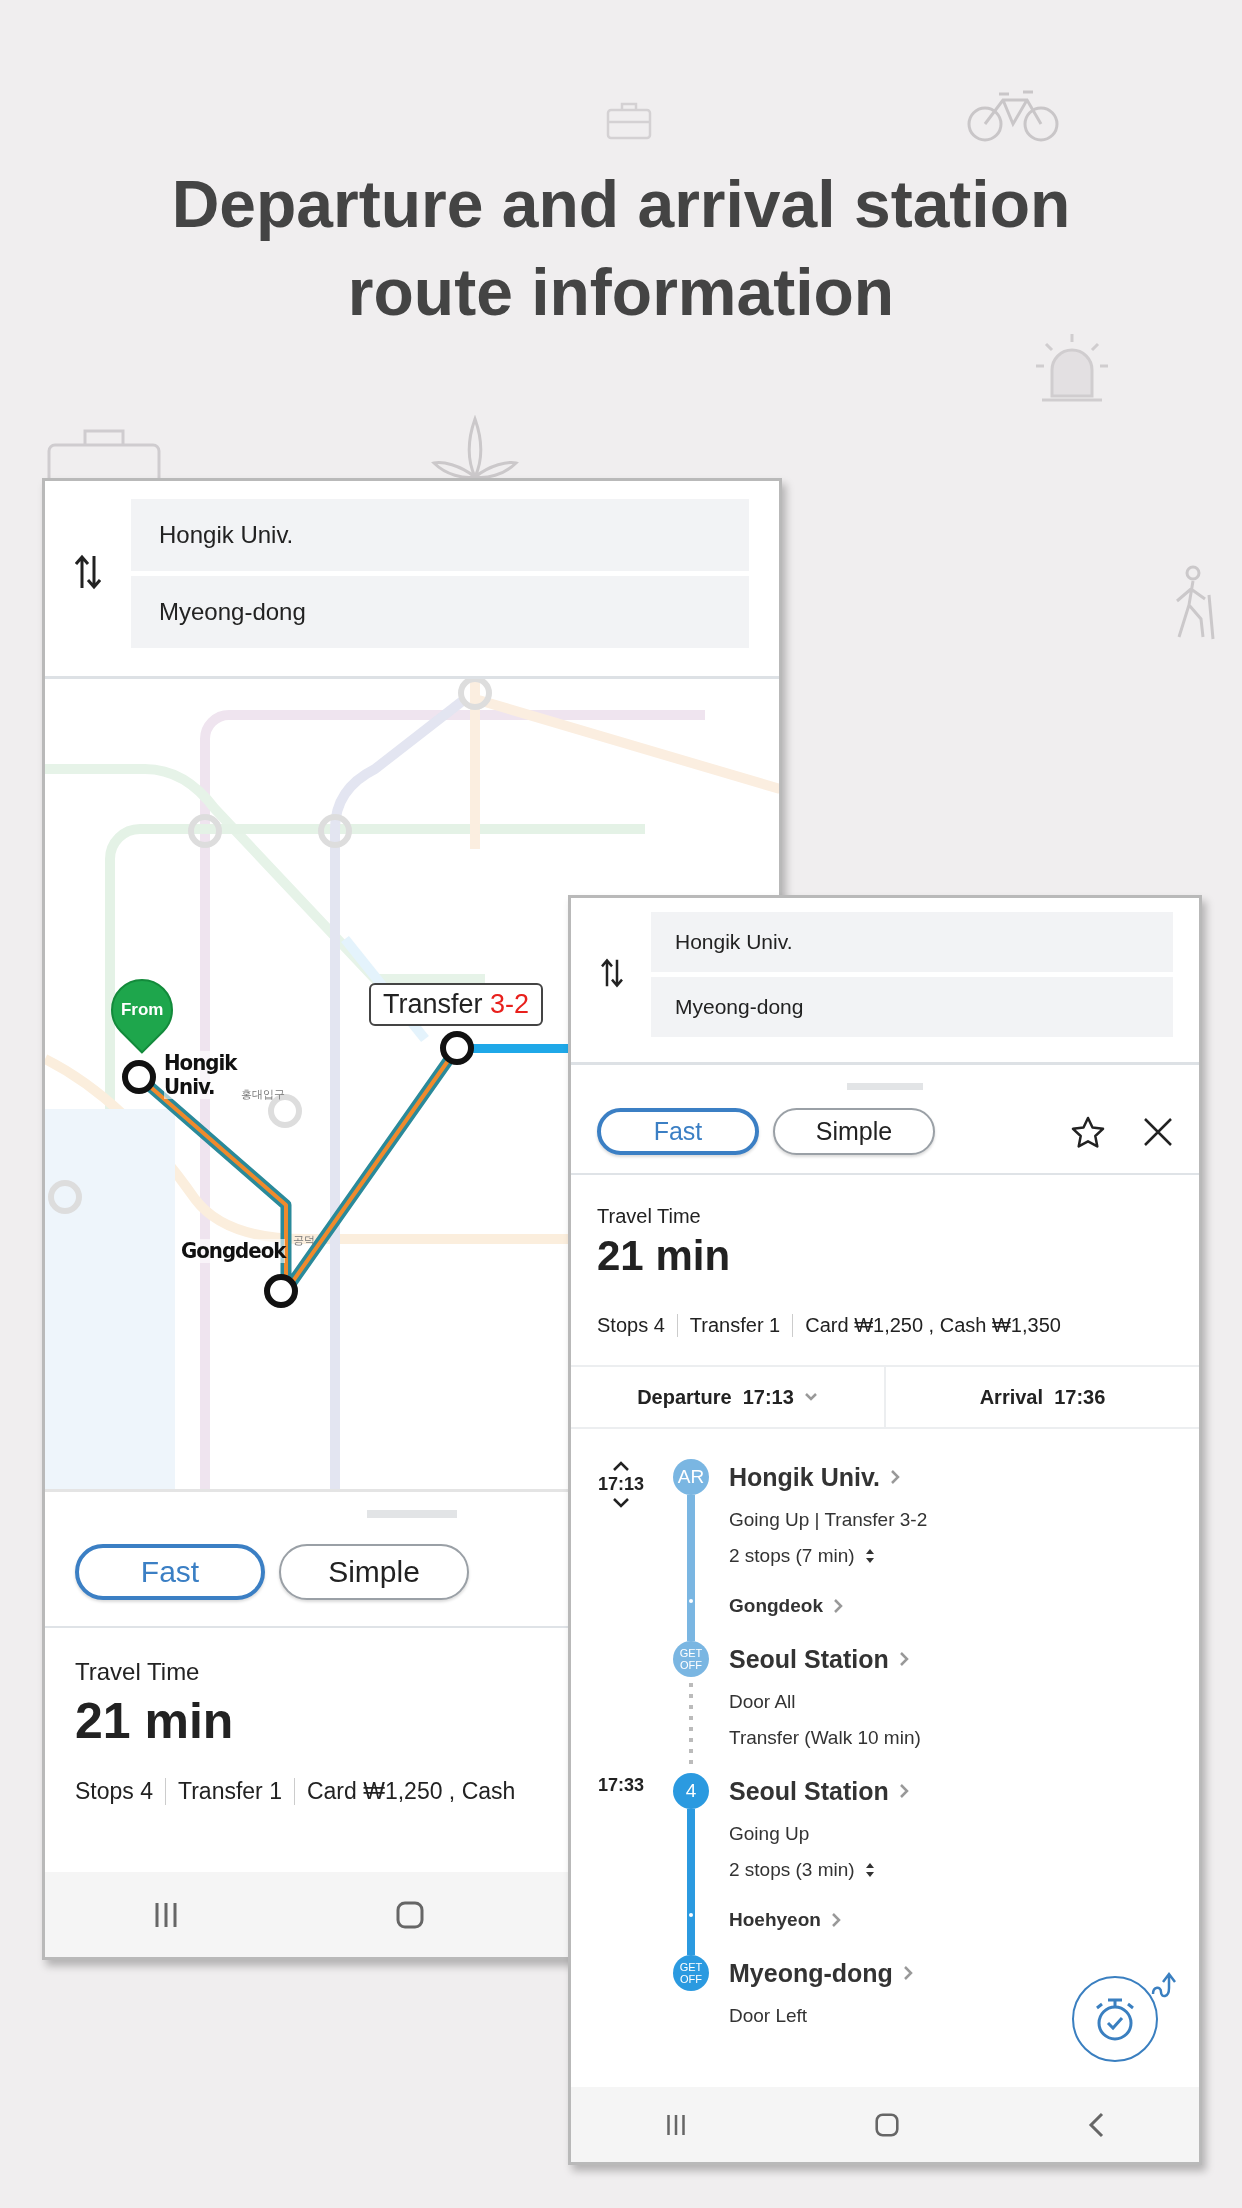 The height and width of the screenshot is (2208, 1242). What do you see at coordinates (819, 1920) in the screenshot?
I see `via-station: Hoehyeon` at bounding box center [819, 1920].